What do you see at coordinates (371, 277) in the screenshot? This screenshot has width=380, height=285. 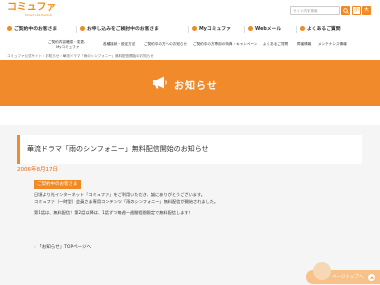 I see `arrow-up-icon` at bounding box center [371, 277].